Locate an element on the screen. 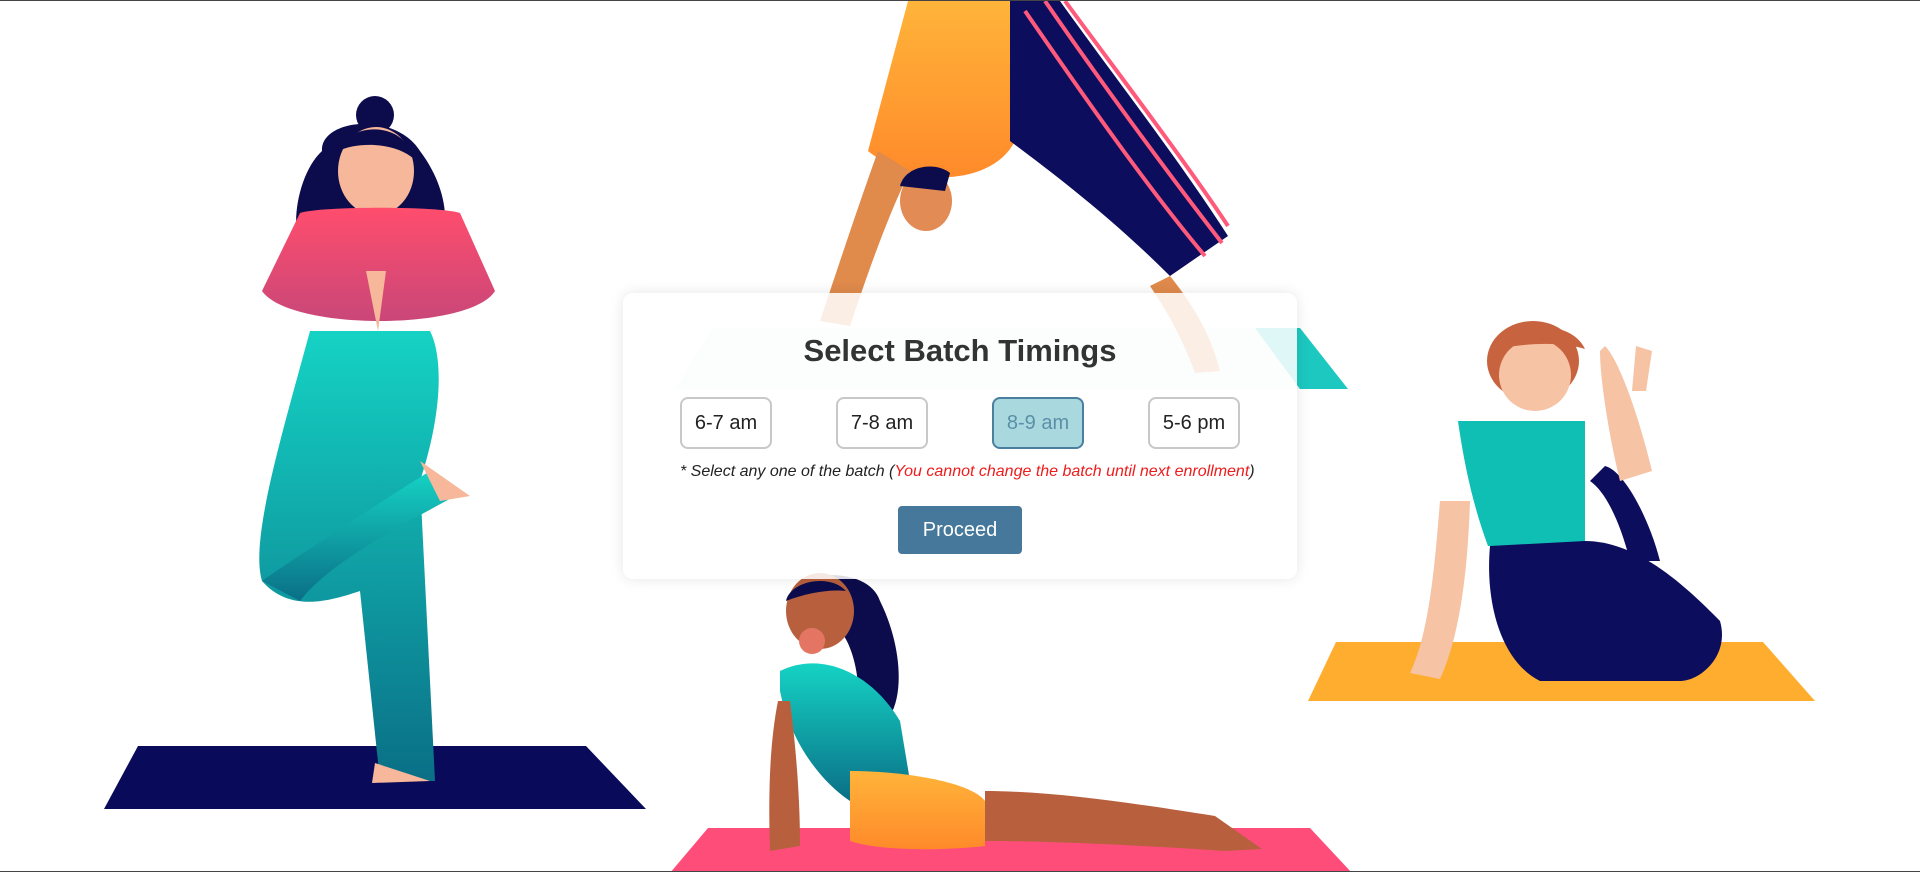  batch-option-8-9-am: 8-9 am is located at coordinates (1038, 423).